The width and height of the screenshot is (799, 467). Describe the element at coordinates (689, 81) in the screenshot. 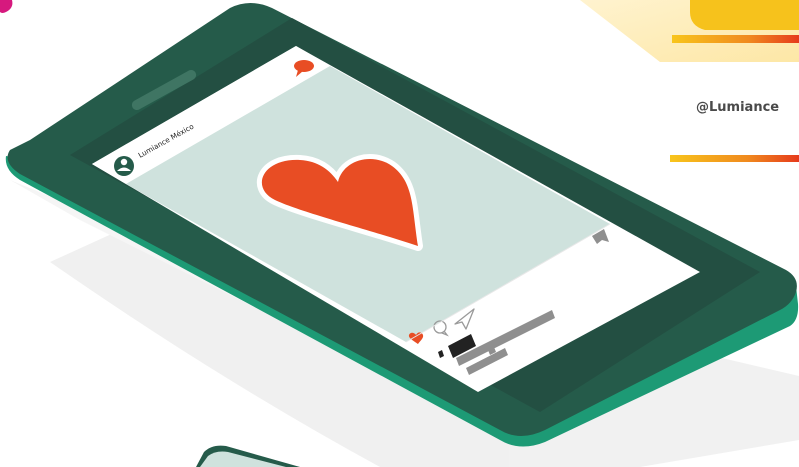

I see `brand-card-decoration` at that location.